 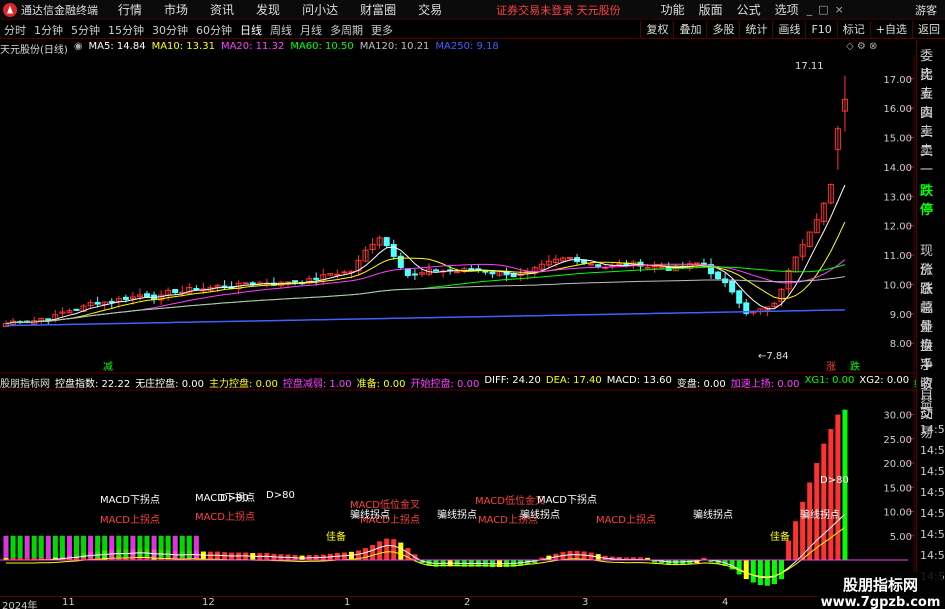 What do you see at coordinates (901, 537) in the screenshot?
I see `indicator-axis-label: 5.00` at bounding box center [901, 537].